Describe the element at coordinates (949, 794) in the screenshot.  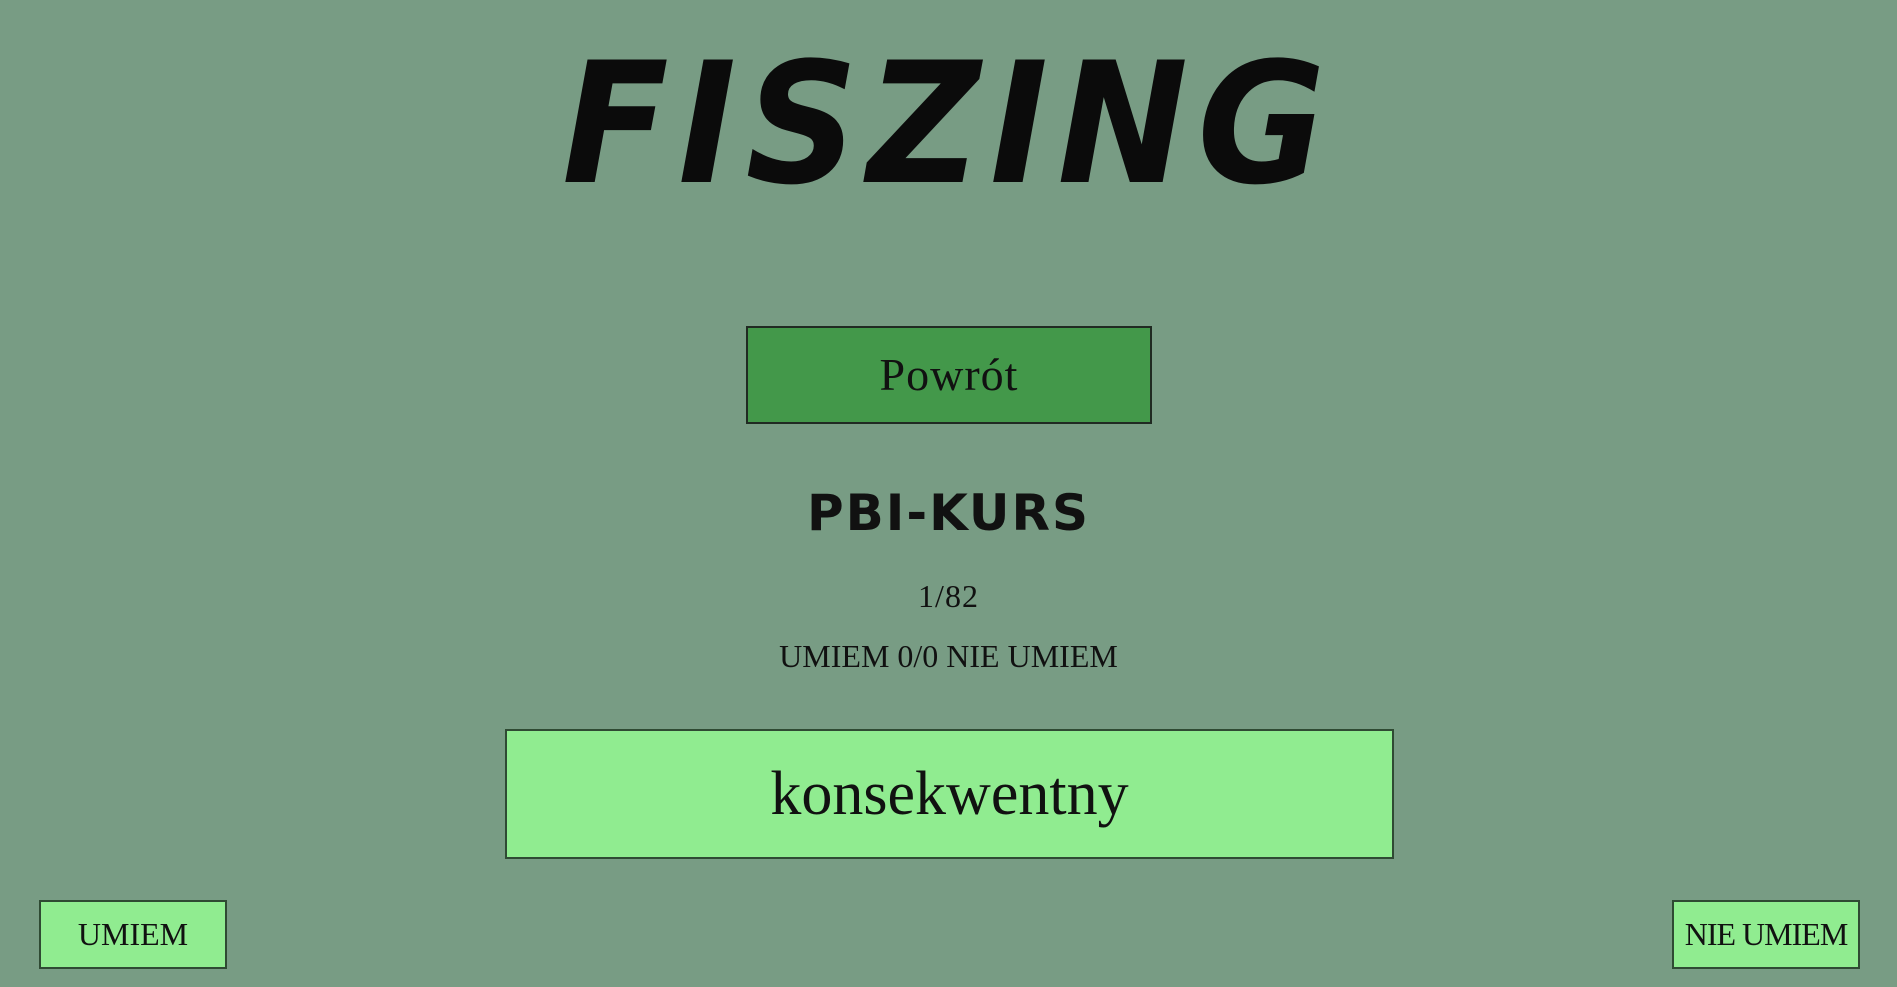
I see `flashcard-word: konsekwentny` at that location.